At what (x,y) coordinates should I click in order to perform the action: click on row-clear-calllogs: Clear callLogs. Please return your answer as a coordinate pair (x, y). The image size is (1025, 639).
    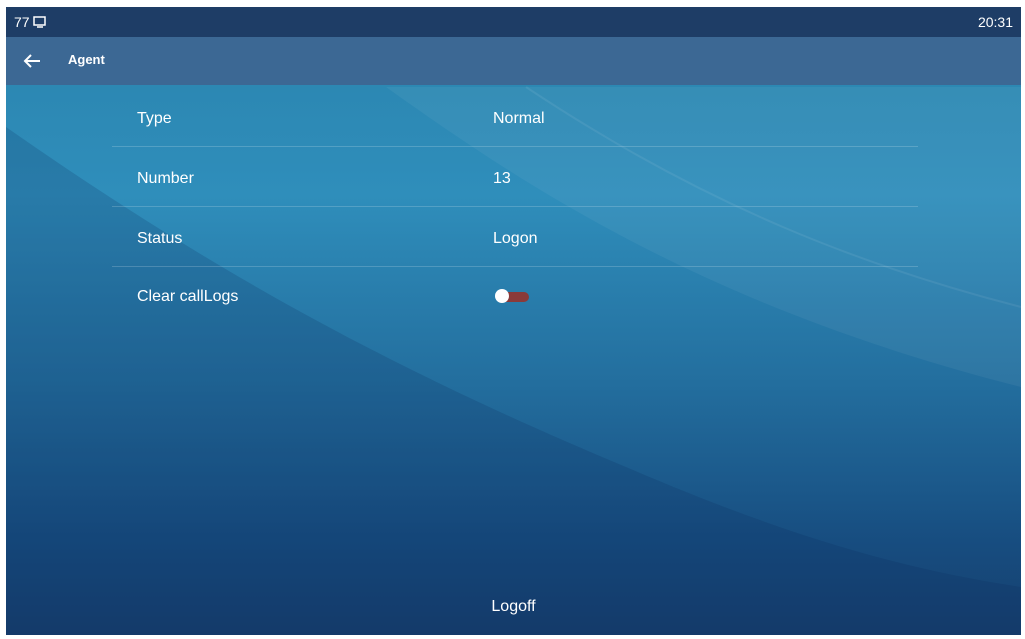
    Looking at the image, I should click on (515, 296).